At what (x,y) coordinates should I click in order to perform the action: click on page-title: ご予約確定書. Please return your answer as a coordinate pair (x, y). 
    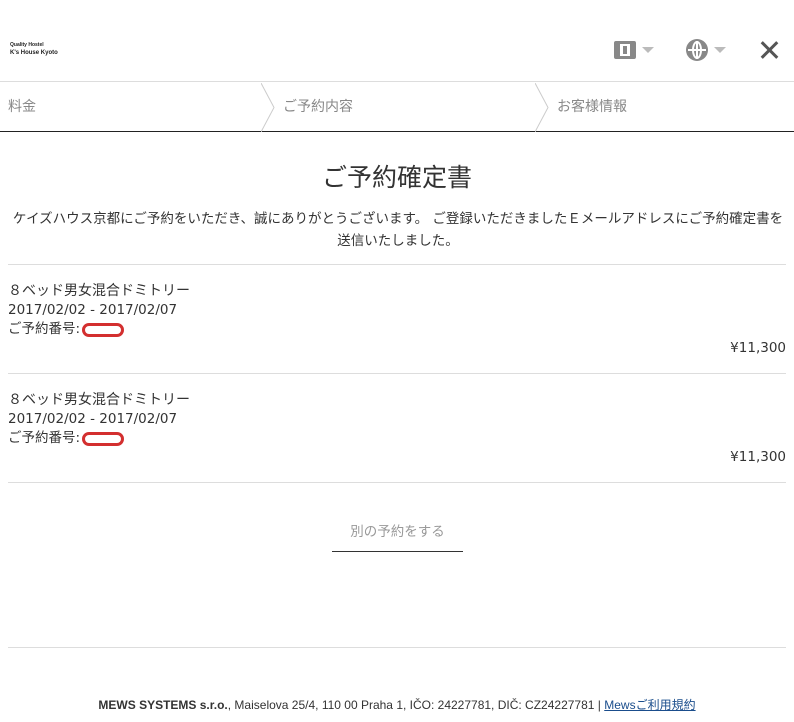
    Looking at the image, I should click on (396, 177).